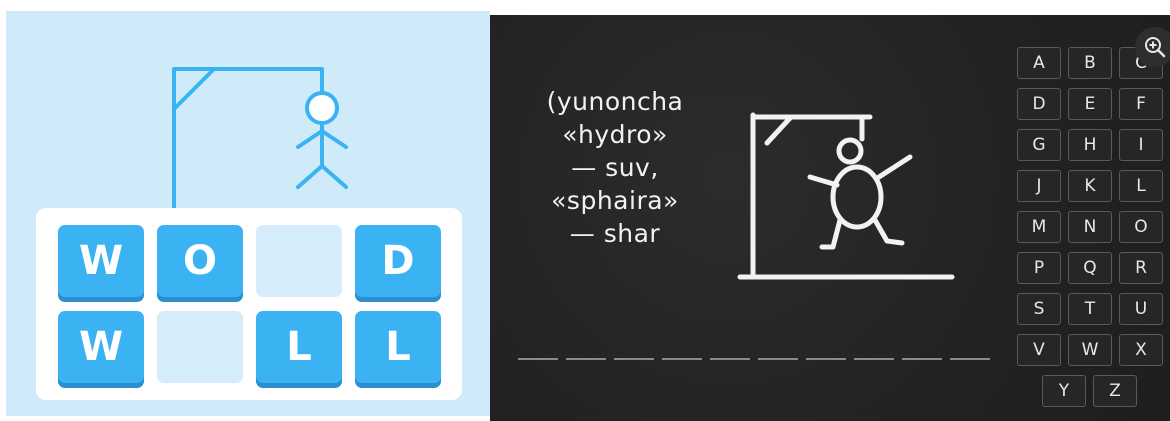  Describe the element at coordinates (1141, 227) in the screenshot. I see `letter-key-o: O` at that location.